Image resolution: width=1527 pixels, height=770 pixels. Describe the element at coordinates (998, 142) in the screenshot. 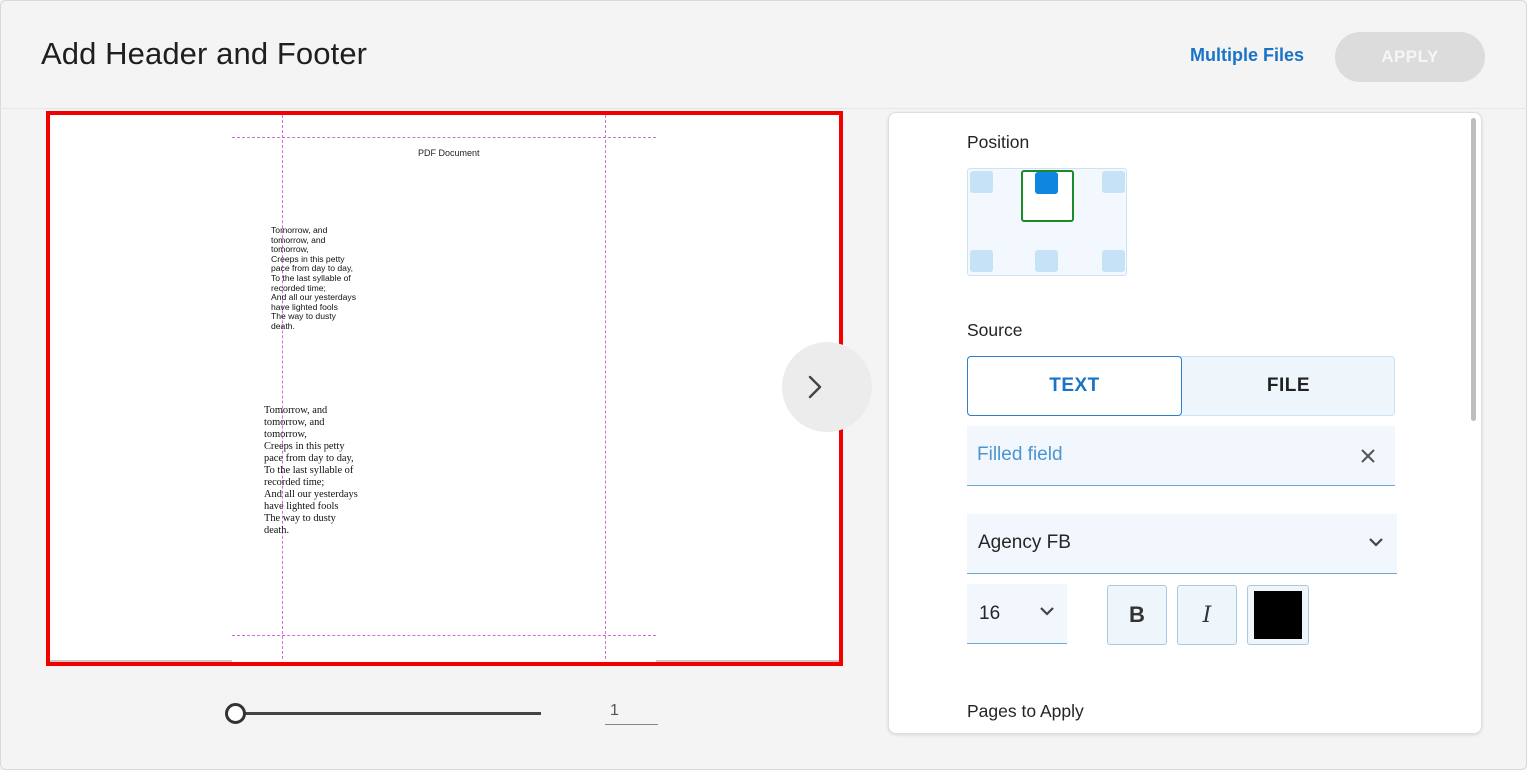

I see `position-label: Position` at that location.